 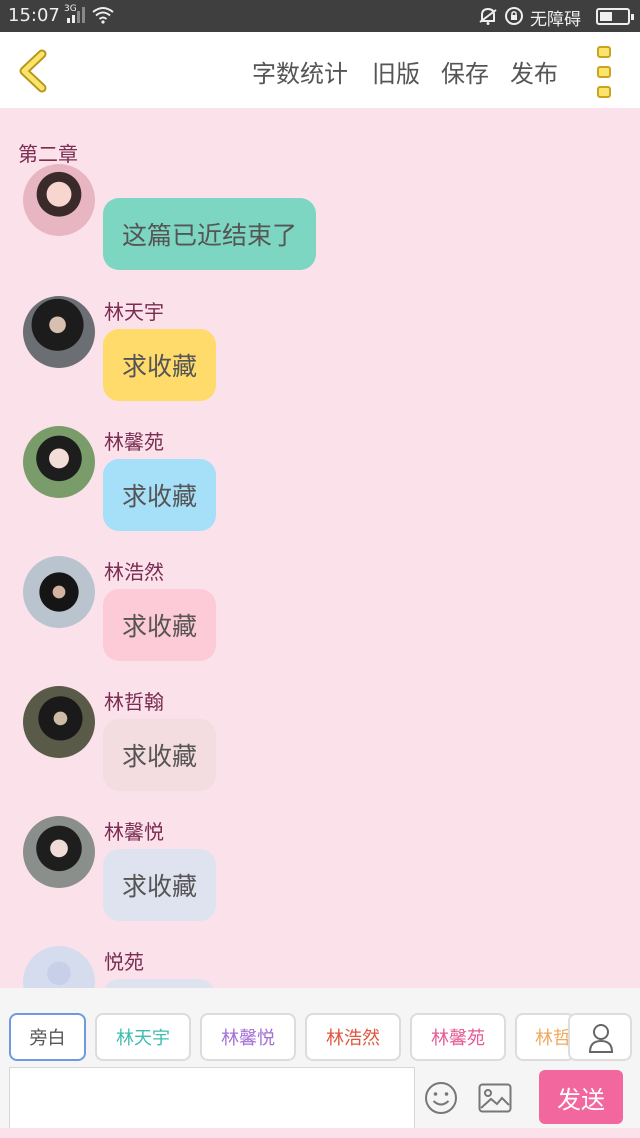 I want to click on more-menu-icon, so click(x=605, y=72).